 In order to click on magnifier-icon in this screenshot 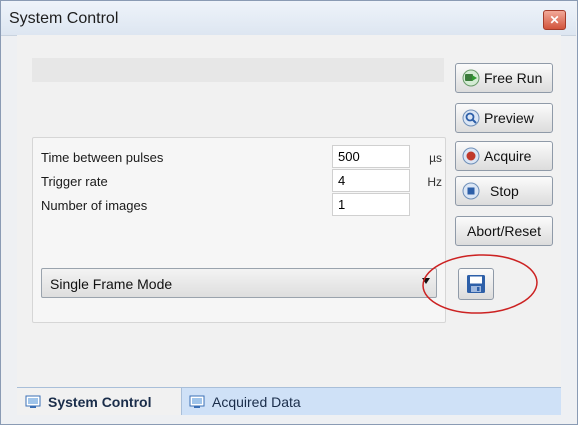, I will do `click(471, 118)`.